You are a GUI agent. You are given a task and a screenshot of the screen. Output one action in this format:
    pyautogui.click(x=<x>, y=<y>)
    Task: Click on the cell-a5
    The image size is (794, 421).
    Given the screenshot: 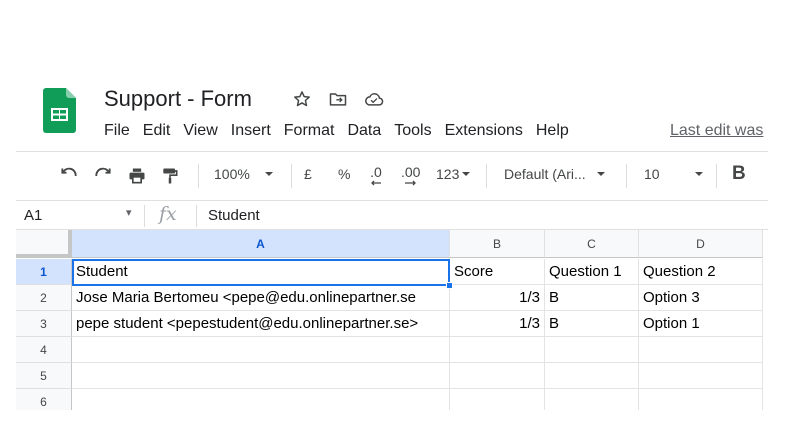 What is the action you would take?
    pyautogui.click(x=261, y=376)
    